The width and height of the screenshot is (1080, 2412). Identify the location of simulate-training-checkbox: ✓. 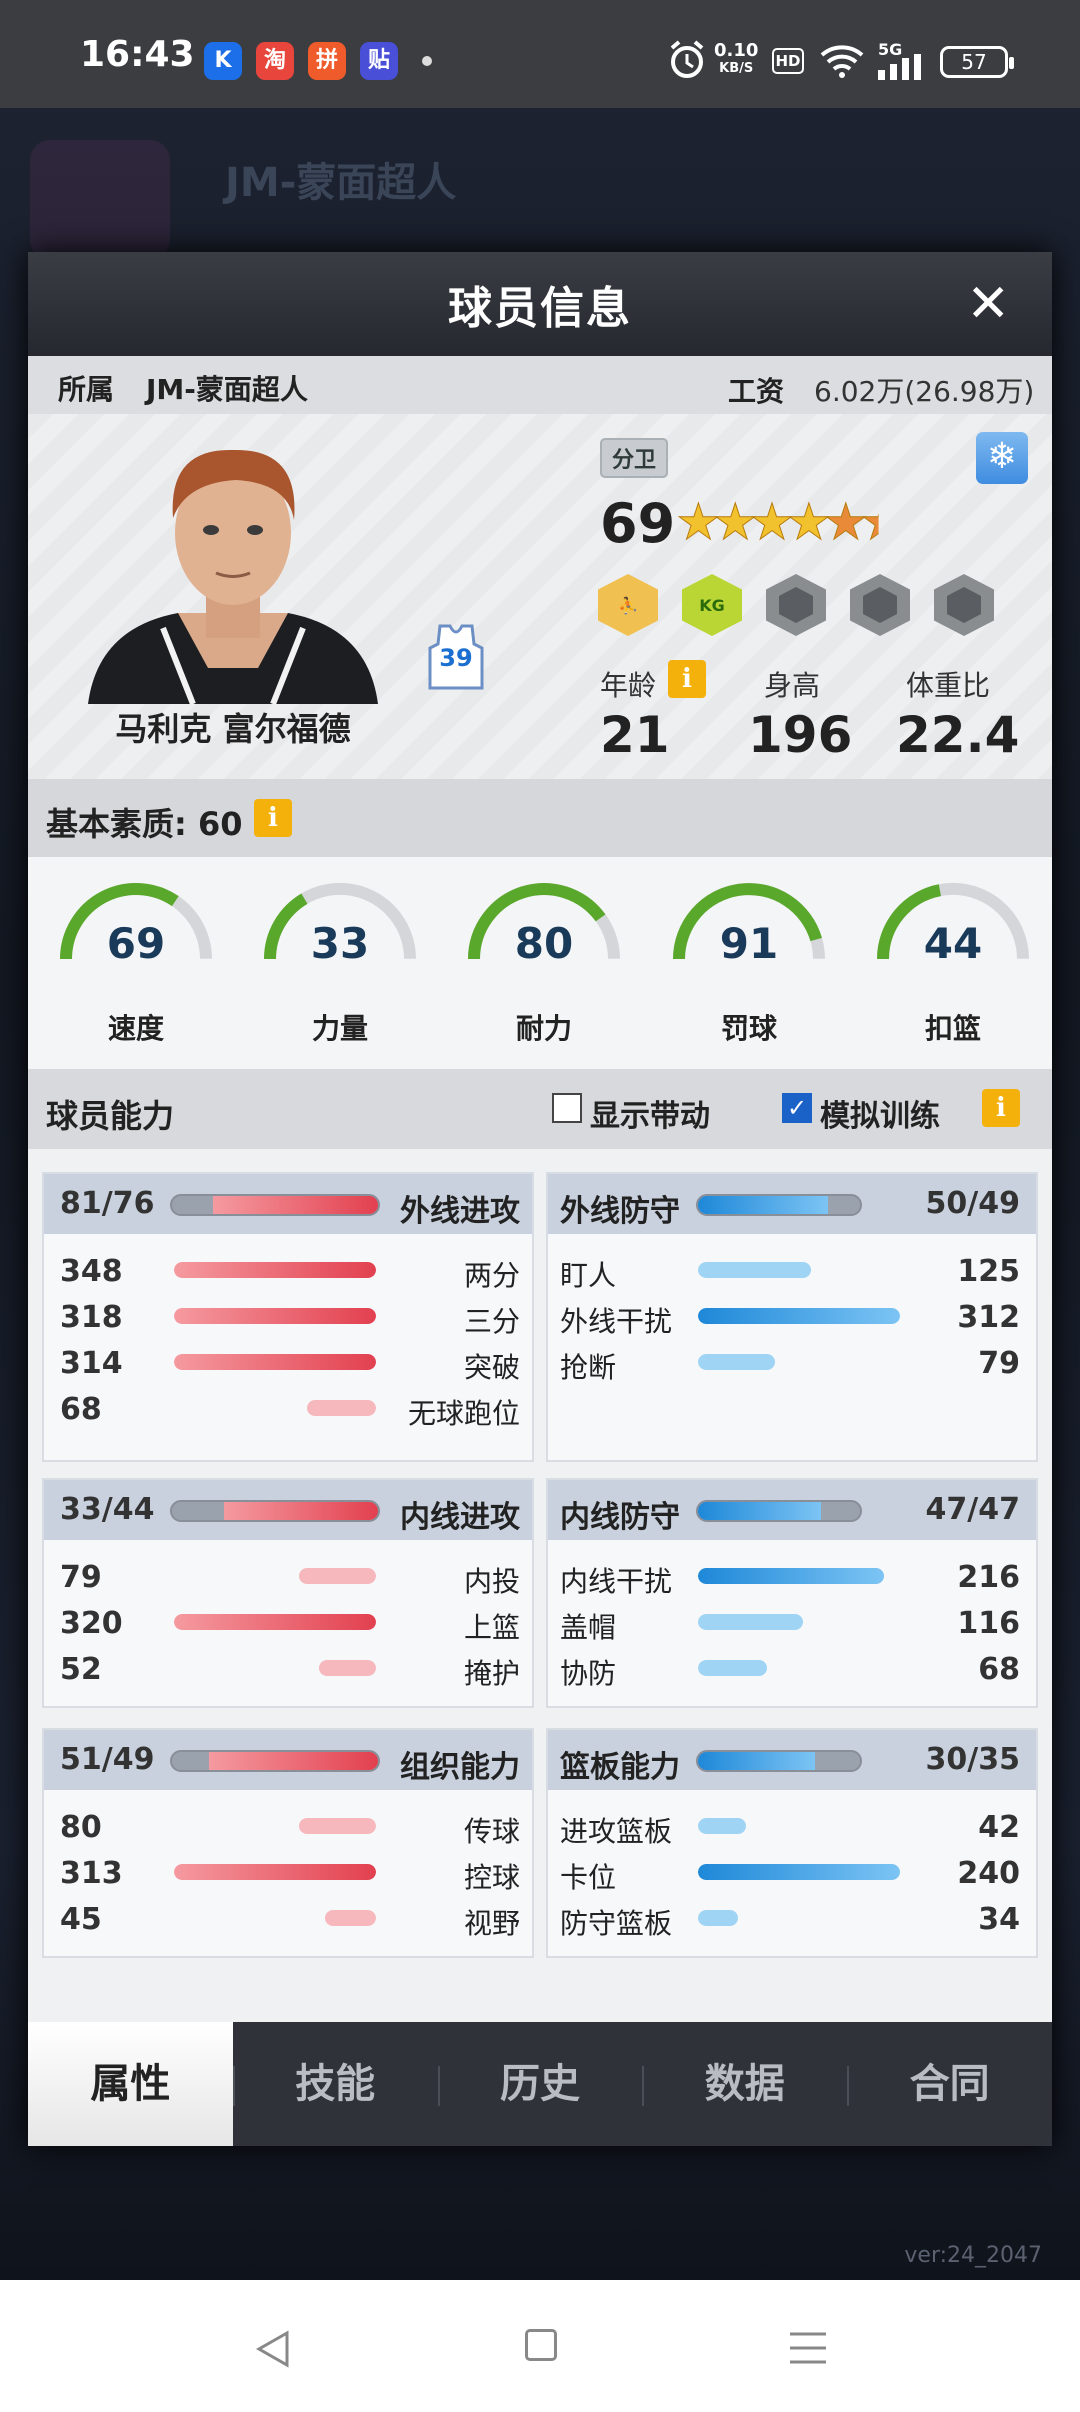
(797, 1108).